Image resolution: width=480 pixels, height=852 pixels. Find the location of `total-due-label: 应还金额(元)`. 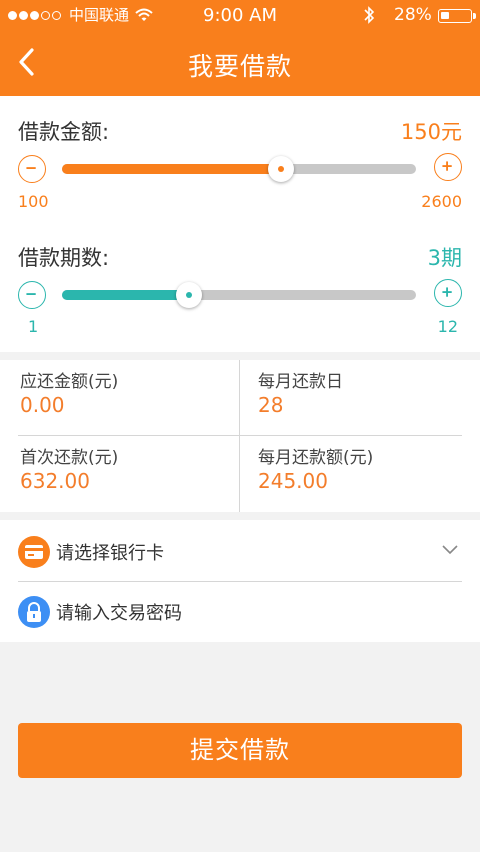

total-due-label: 应还金额(元) is located at coordinates (69, 382).